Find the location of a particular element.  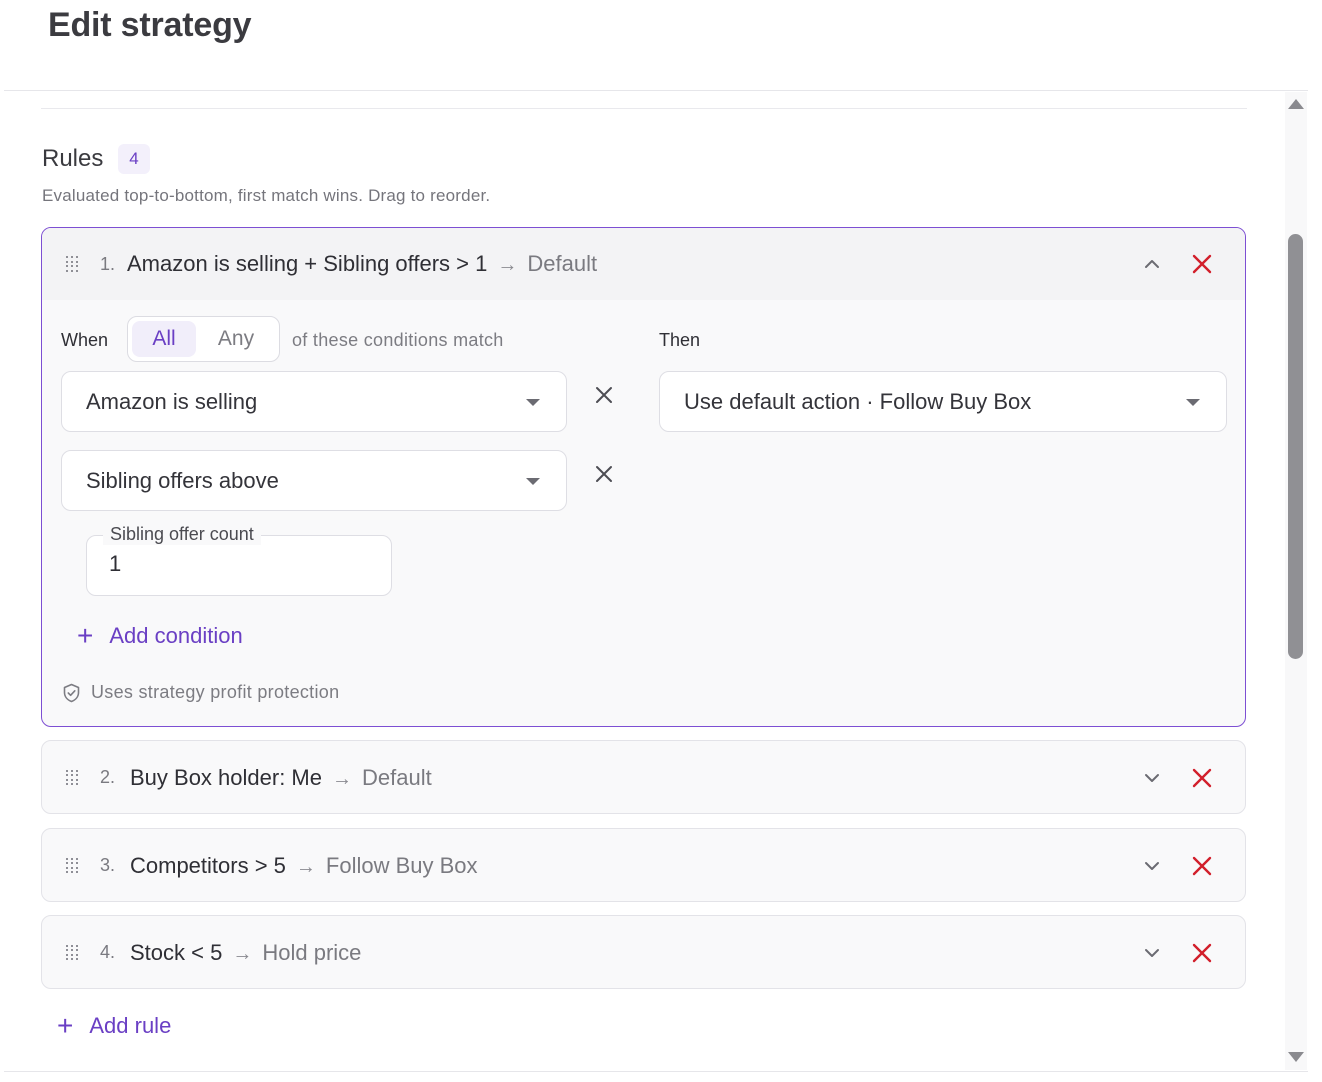

rule-condition: Competitors > 5 is located at coordinates (208, 865).